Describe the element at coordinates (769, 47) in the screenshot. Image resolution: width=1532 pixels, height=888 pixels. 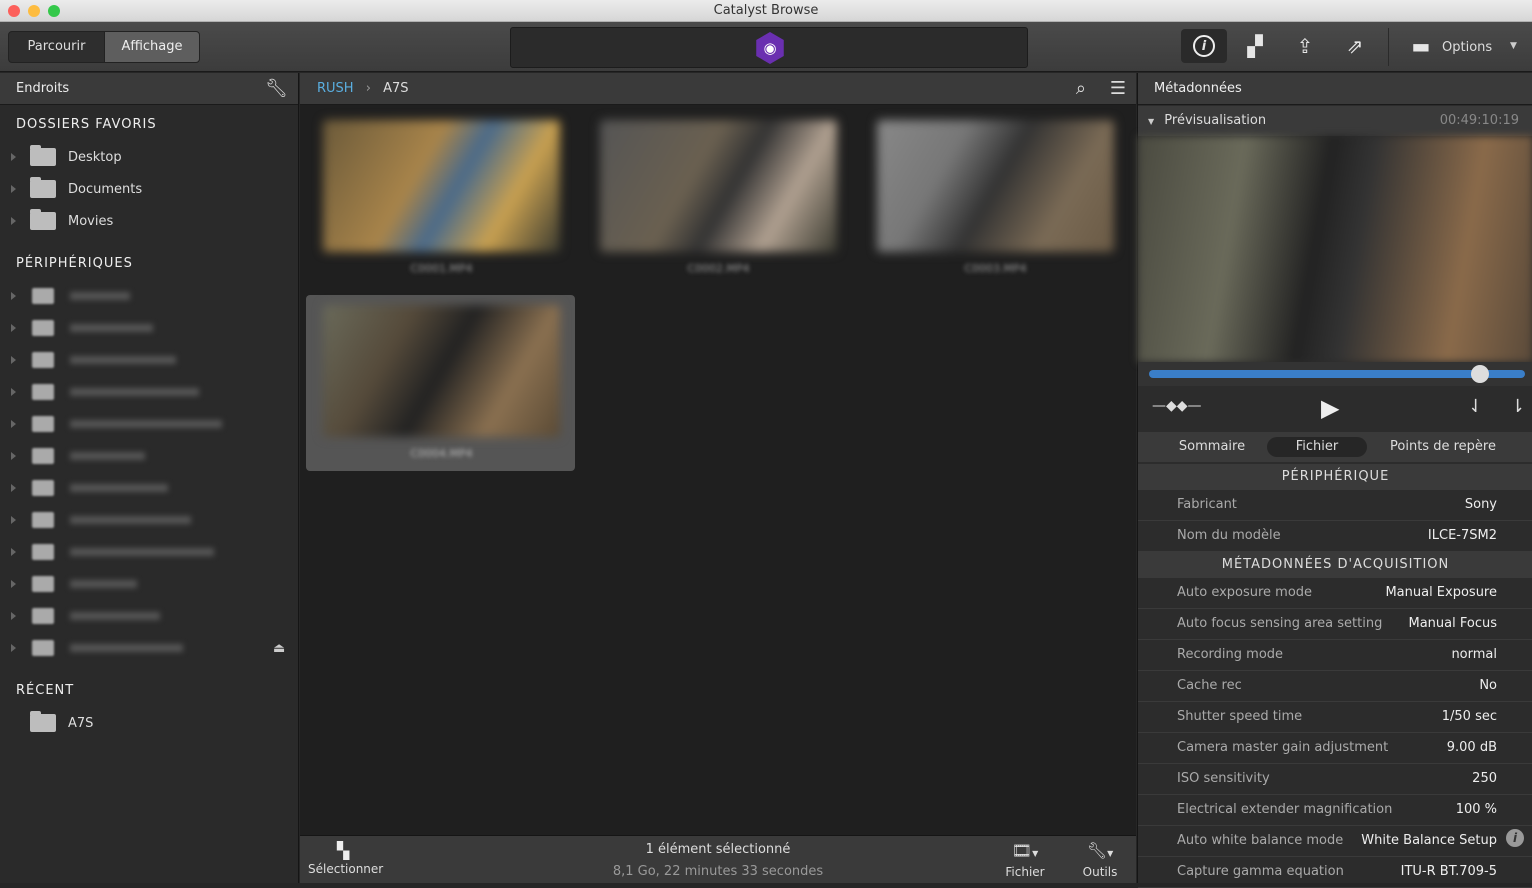
I see `app-logo-area: ◉` at that location.